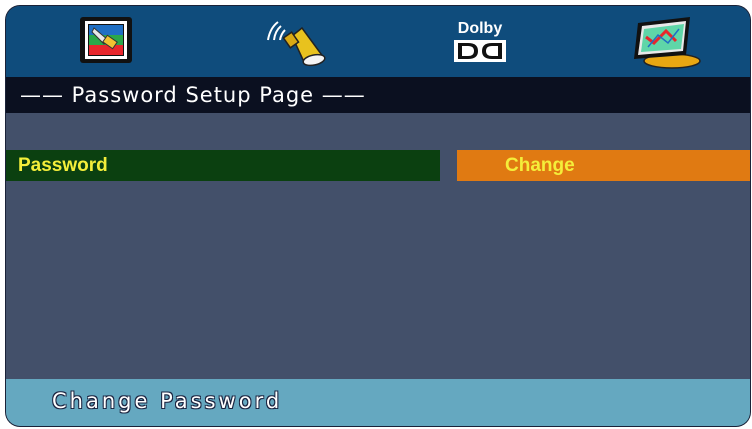 The image size is (752, 429). I want to click on tab-preference-setup, so click(664, 42).